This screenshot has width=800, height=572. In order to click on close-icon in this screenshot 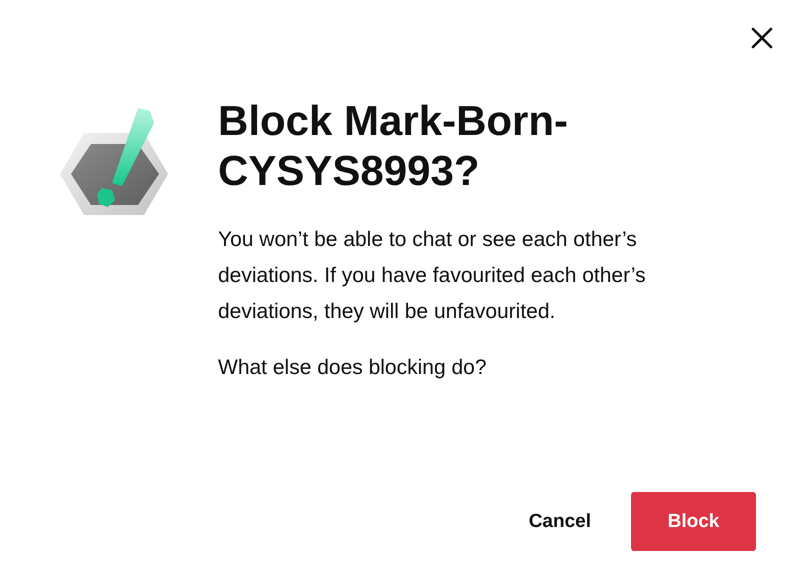, I will do `click(762, 38)`.